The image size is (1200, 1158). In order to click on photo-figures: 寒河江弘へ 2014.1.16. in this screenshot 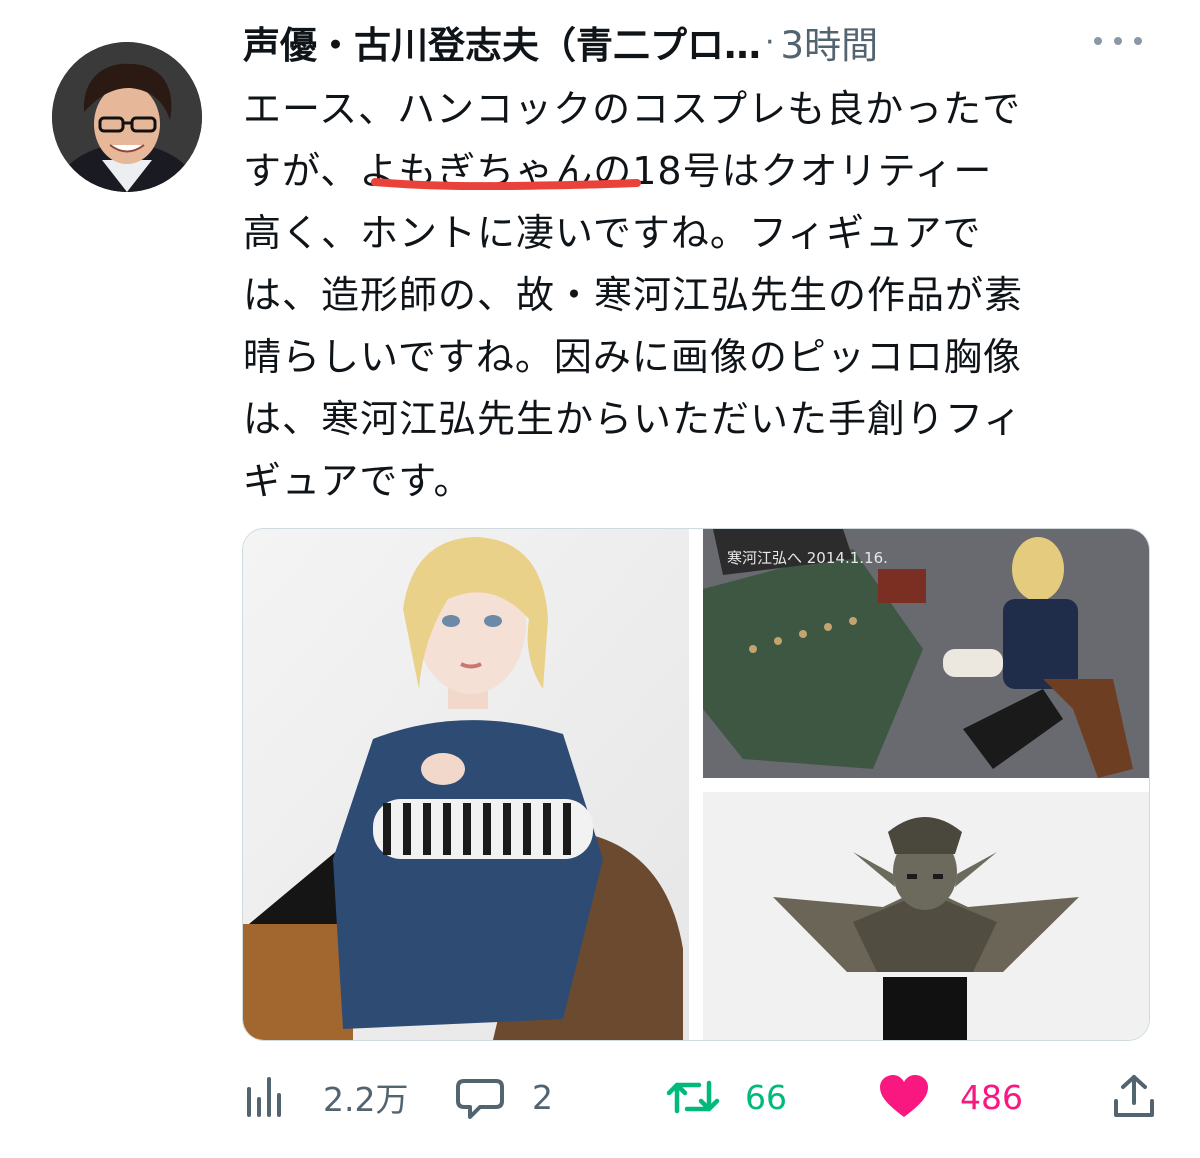, I will do `click(926, 653)`.